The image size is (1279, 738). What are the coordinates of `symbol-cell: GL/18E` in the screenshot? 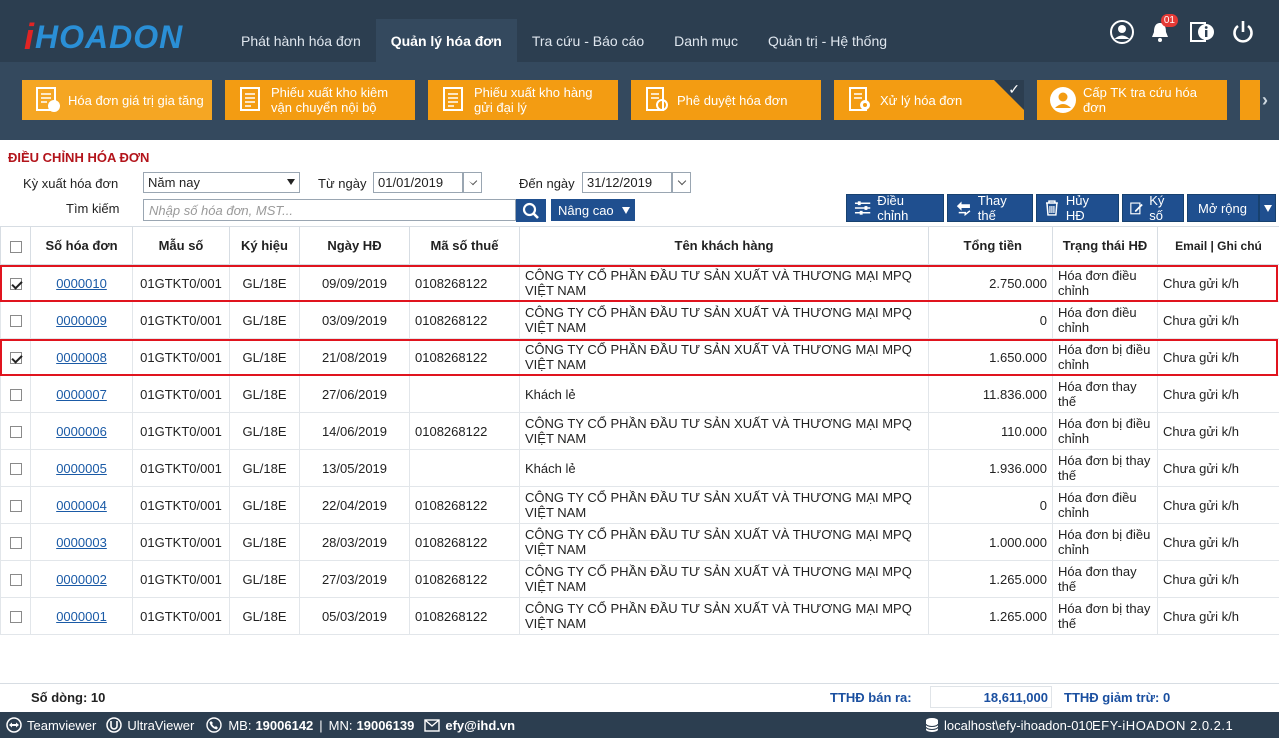 It's located at (264, 320).